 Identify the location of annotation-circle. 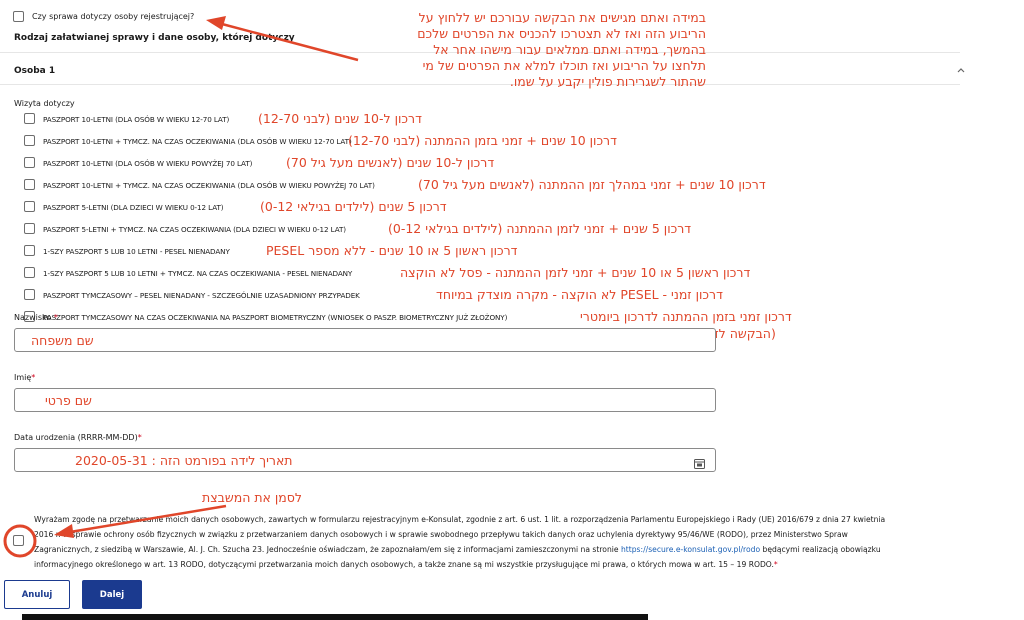
(20, 541).